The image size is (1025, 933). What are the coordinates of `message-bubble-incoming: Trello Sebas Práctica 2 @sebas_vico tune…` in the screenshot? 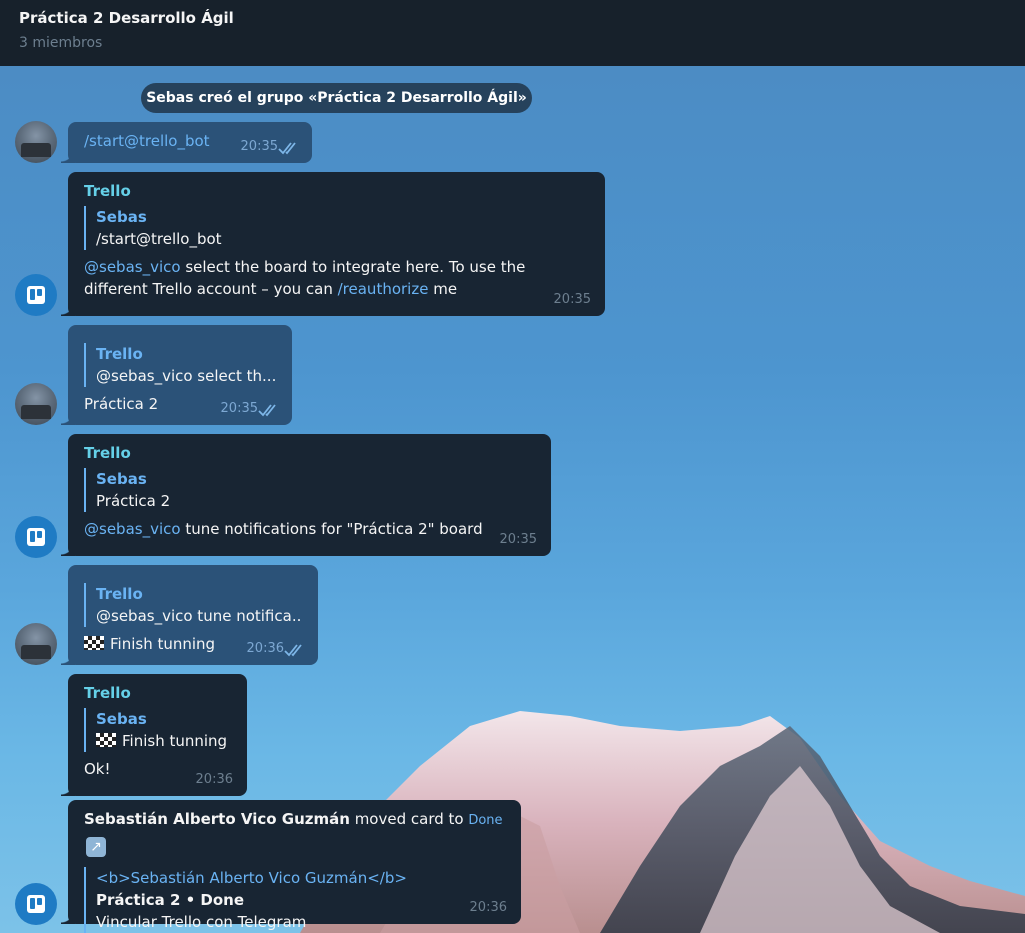 It's located at (306, 495).